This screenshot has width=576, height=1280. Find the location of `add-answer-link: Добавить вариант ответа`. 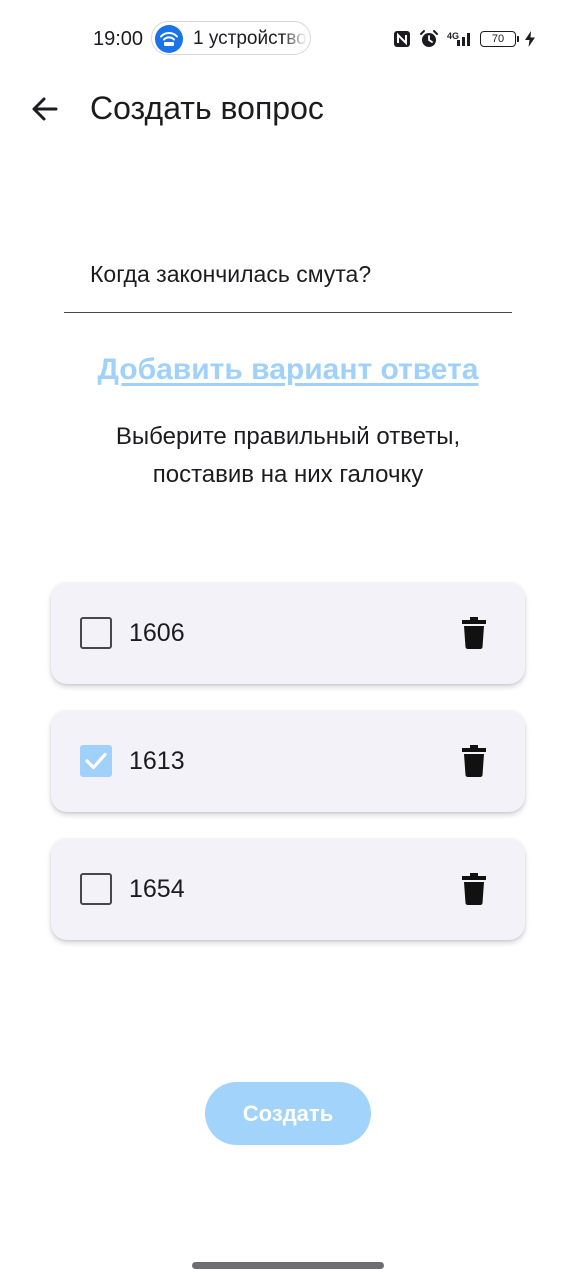

add-answer-link: Добавить вариант ответа is located at coordinates (288, 370).